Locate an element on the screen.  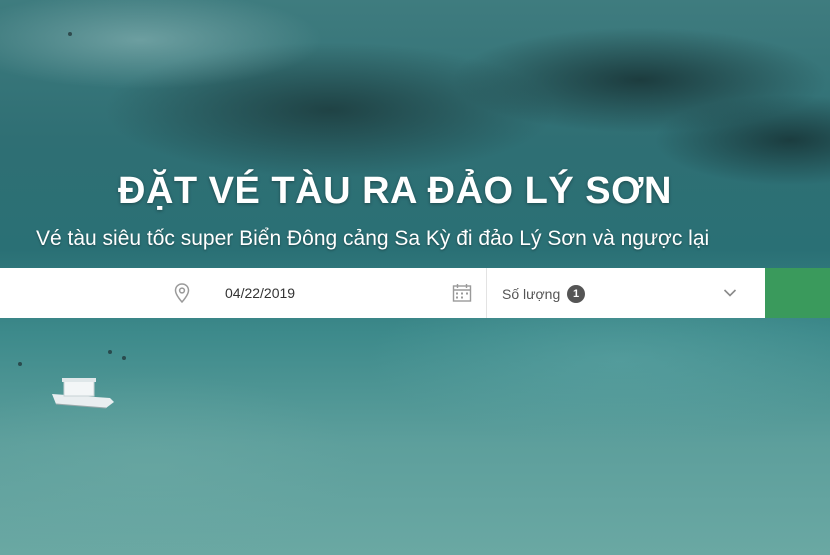
chevron-down-icon is located at coordinates (730, 293).